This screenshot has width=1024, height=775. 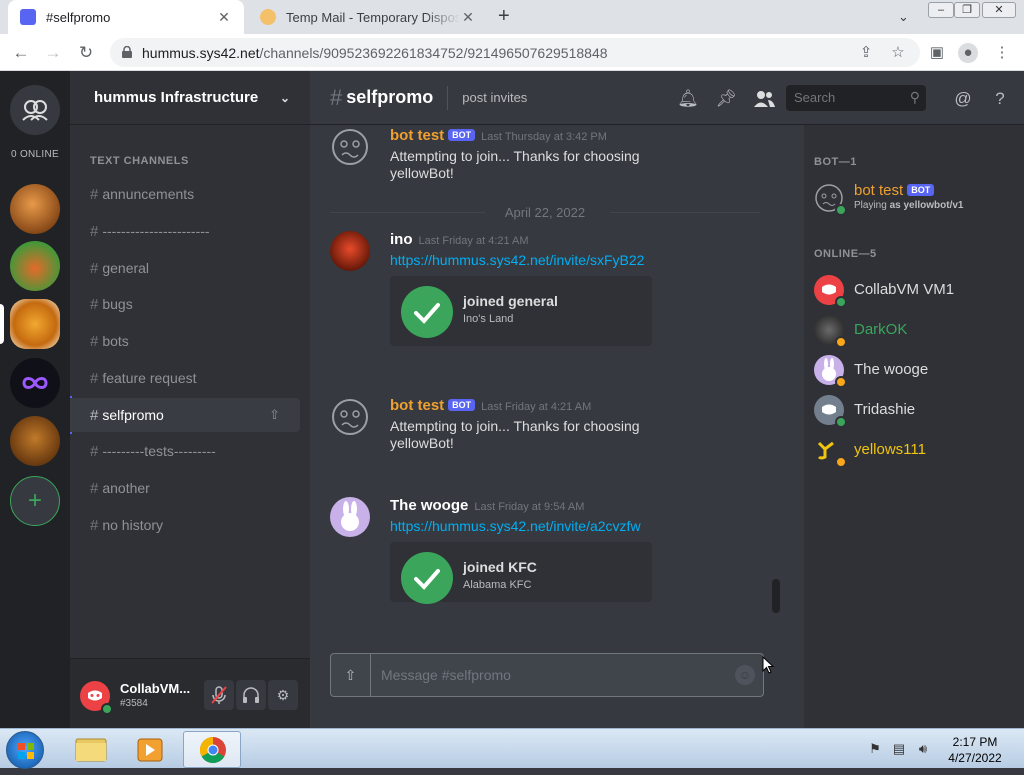 What do you see at coordinates (351, 675) in the screenshot?
I see `upload-icon: ⇧` at bounding box center [351, 675].